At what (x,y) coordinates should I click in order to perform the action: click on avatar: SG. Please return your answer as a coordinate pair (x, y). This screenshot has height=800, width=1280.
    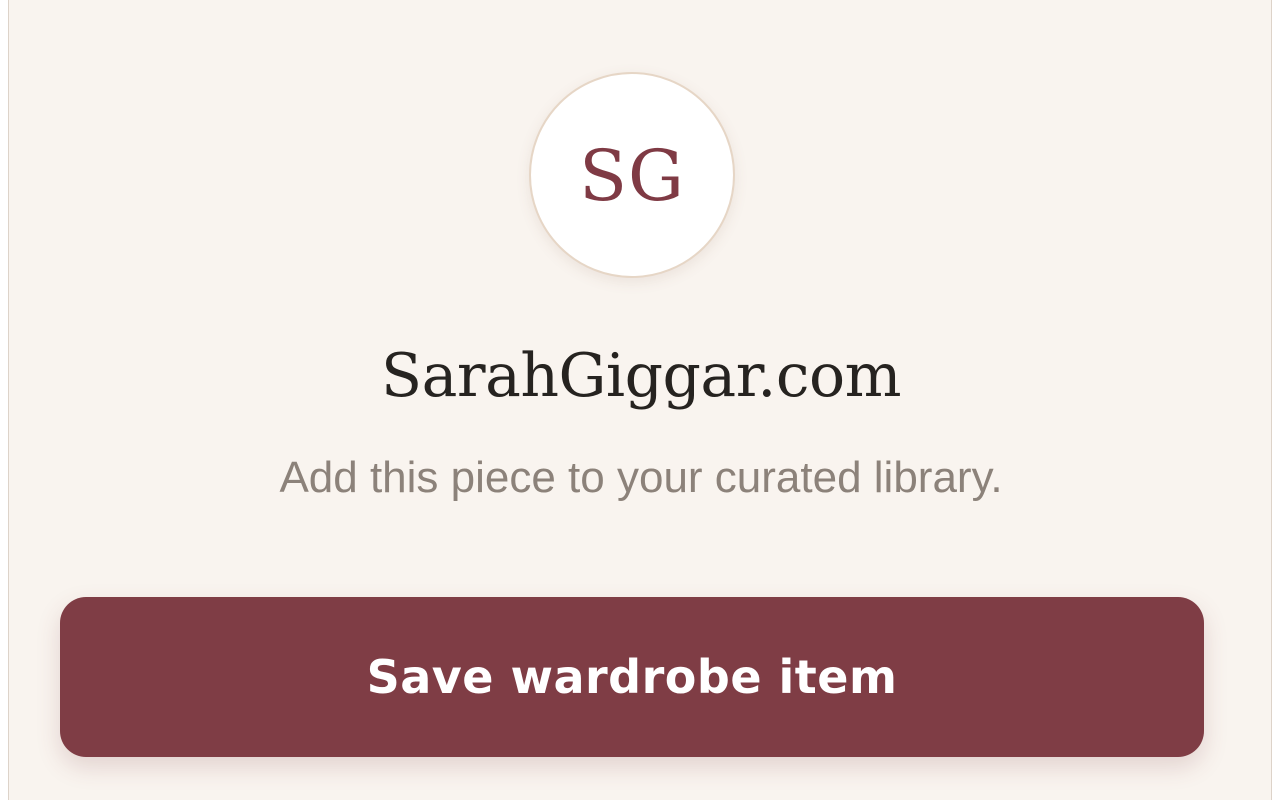
    Looking at the image, I should click on (632, 175).